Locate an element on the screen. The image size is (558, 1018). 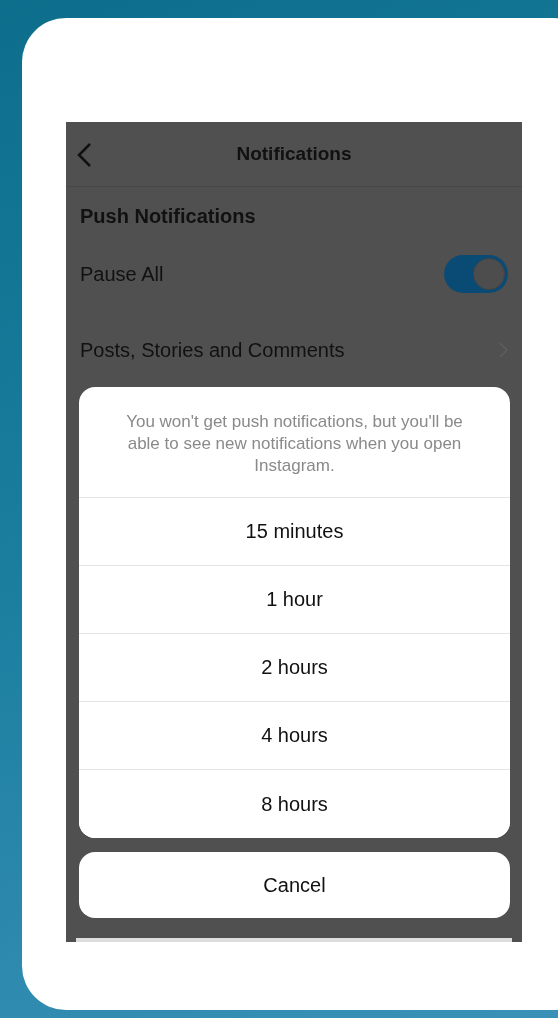
back-icon is located at coordinates (84, 155).